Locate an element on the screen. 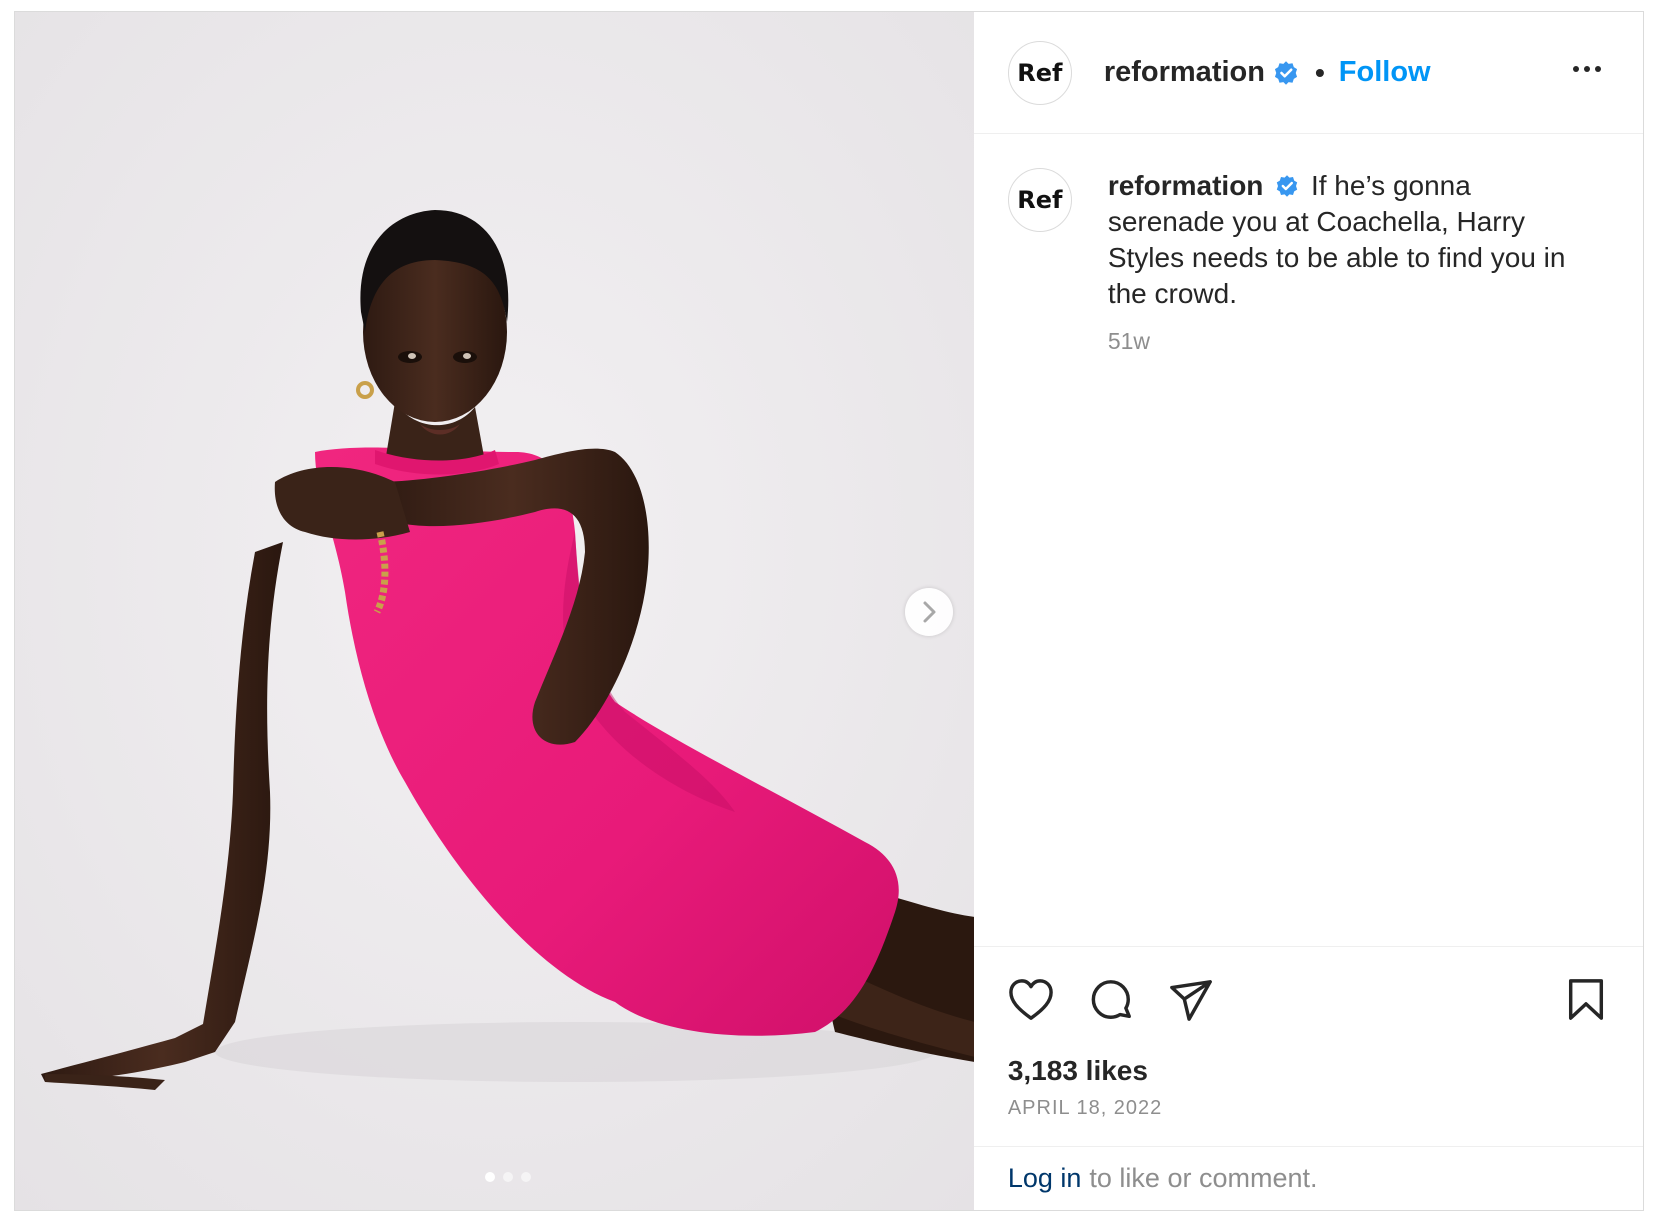  save-button is located at coordinates (1586, 1000).